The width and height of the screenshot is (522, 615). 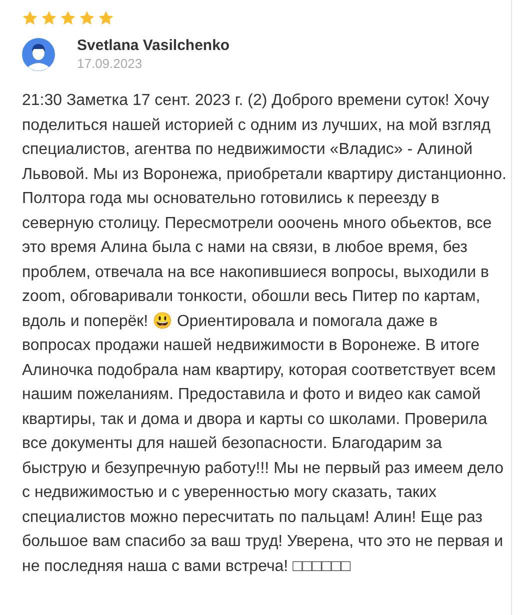 What do you see at coordinates (110, 63) in the screenshot?
I see `review-date: 17.09.2023` at bounding box center [110, 63].